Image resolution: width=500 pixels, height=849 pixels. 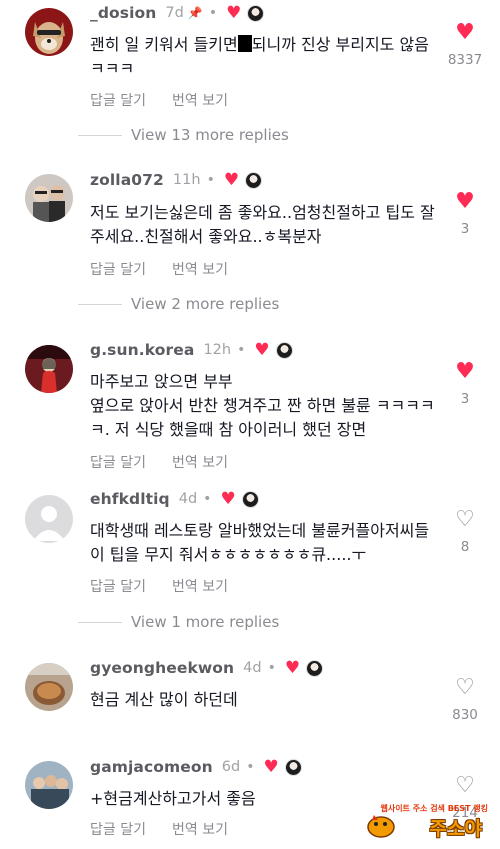 What do you see at coordinates (186, 180) in the screenshot?
I see `timestamp: 11h` at bounding box center [186, 180].